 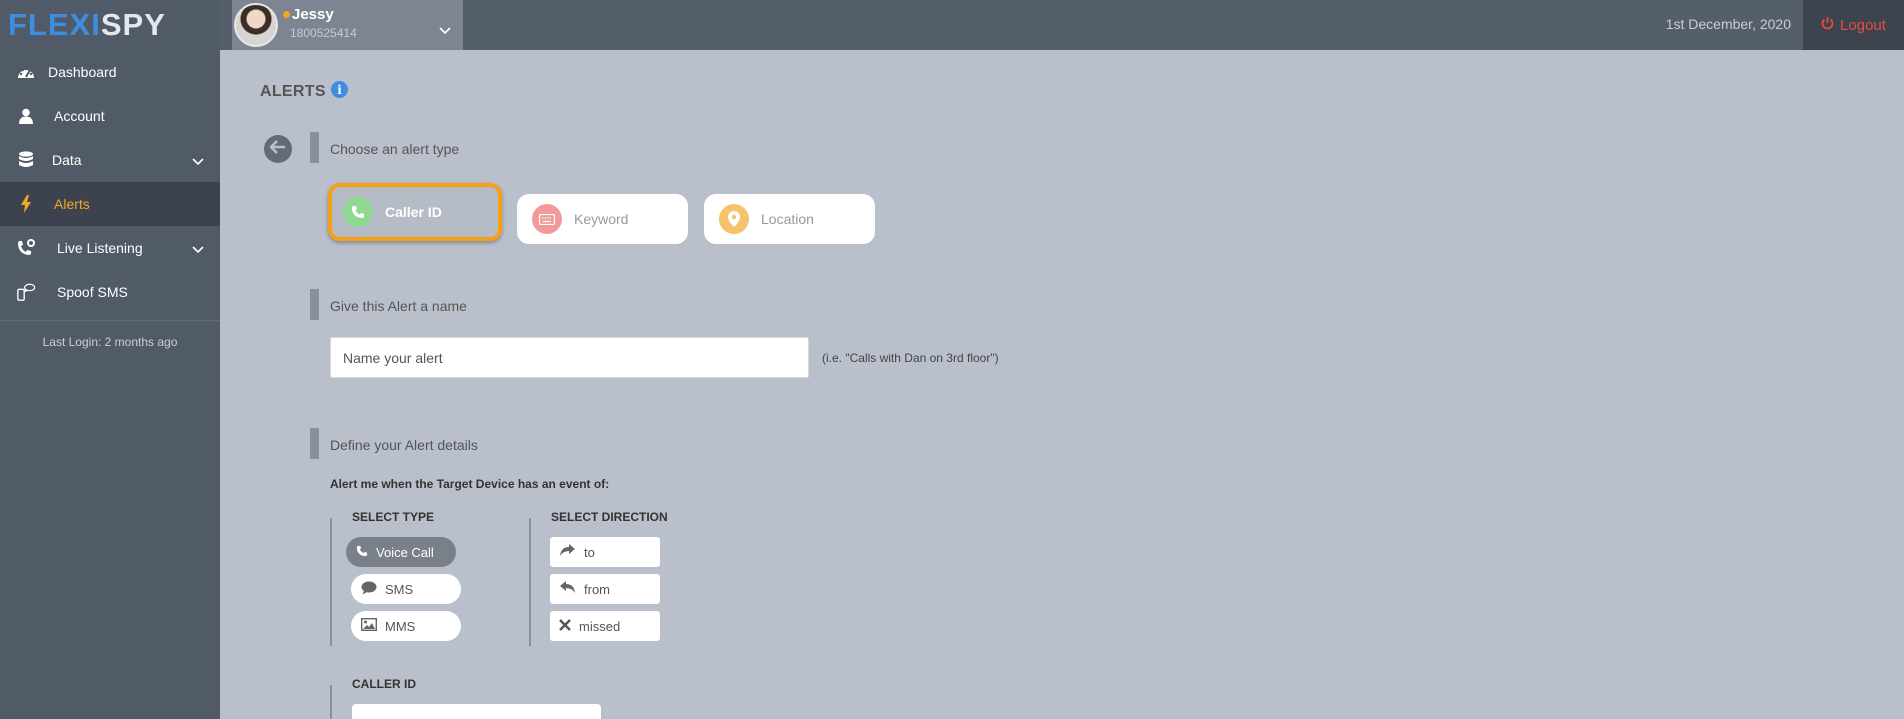 What do you see at coordinates (26, 292) in the screenshot?
I see `spoof-sms-icon` at bounding box center [26, 292].